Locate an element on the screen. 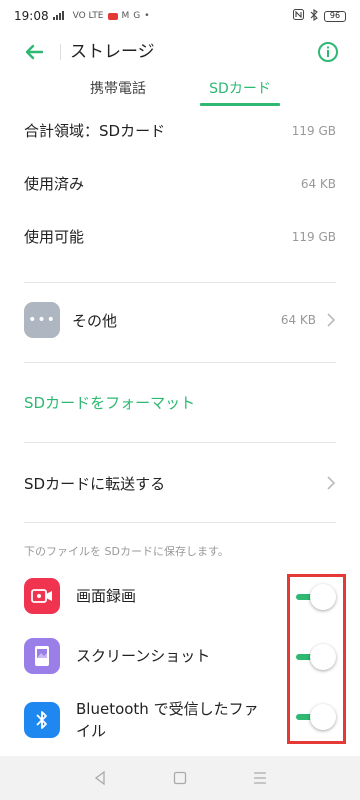 The image size is (360, 800). transfer-to-sd-label: SDカードに転送する is located at coordinates (95, 483).